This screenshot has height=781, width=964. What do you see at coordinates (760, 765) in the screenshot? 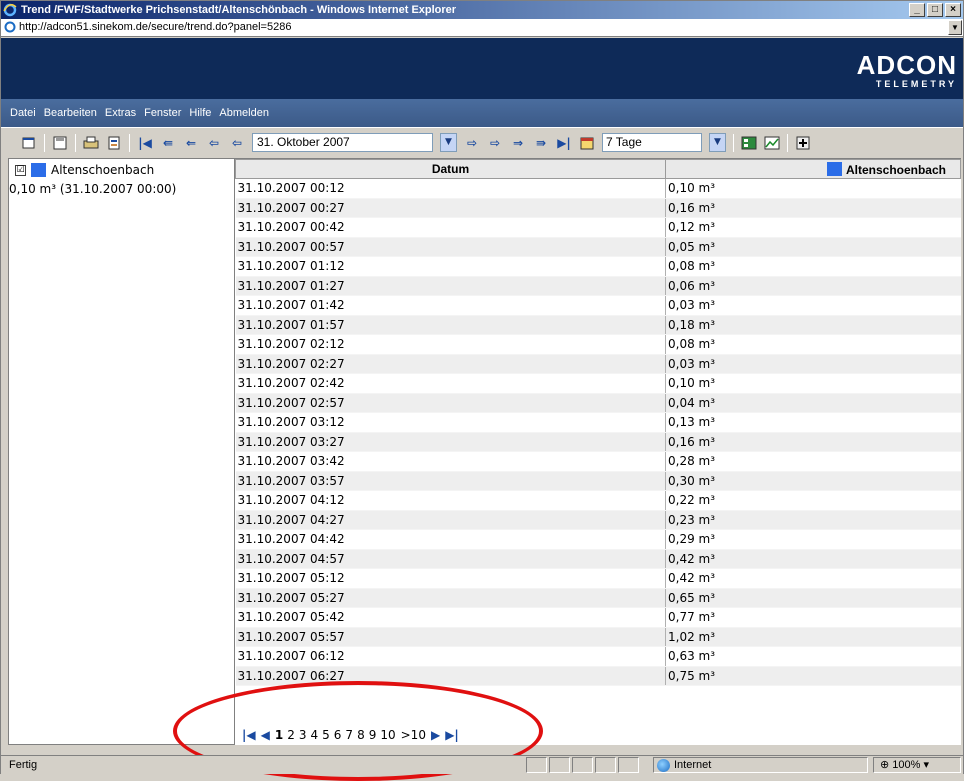
I see `security-zone: Internet` at bounding box center [760, 765].